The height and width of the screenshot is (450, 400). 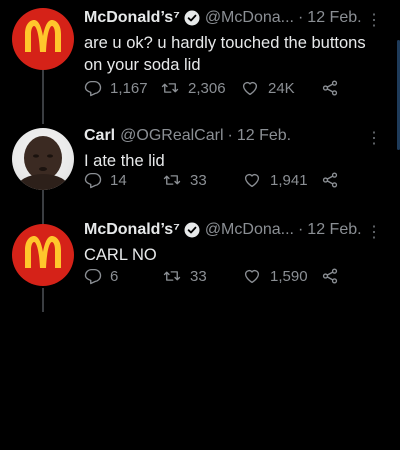 What do you see at coordinates (43, 163) in the screenshot?
I see `carl-photo-icon` at bounding box center [43, 163].